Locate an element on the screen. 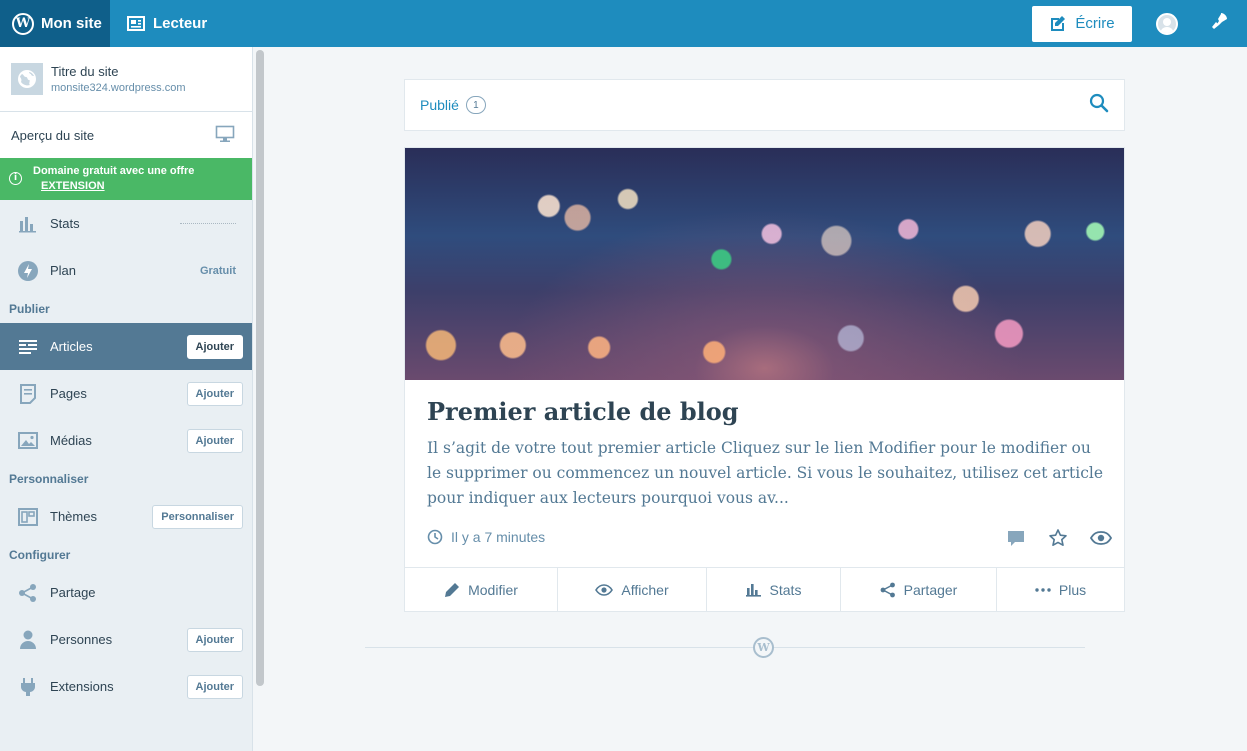 The height and width of the screenshot is (751, 1247). themes-icon is located at coordinates (28, 517).